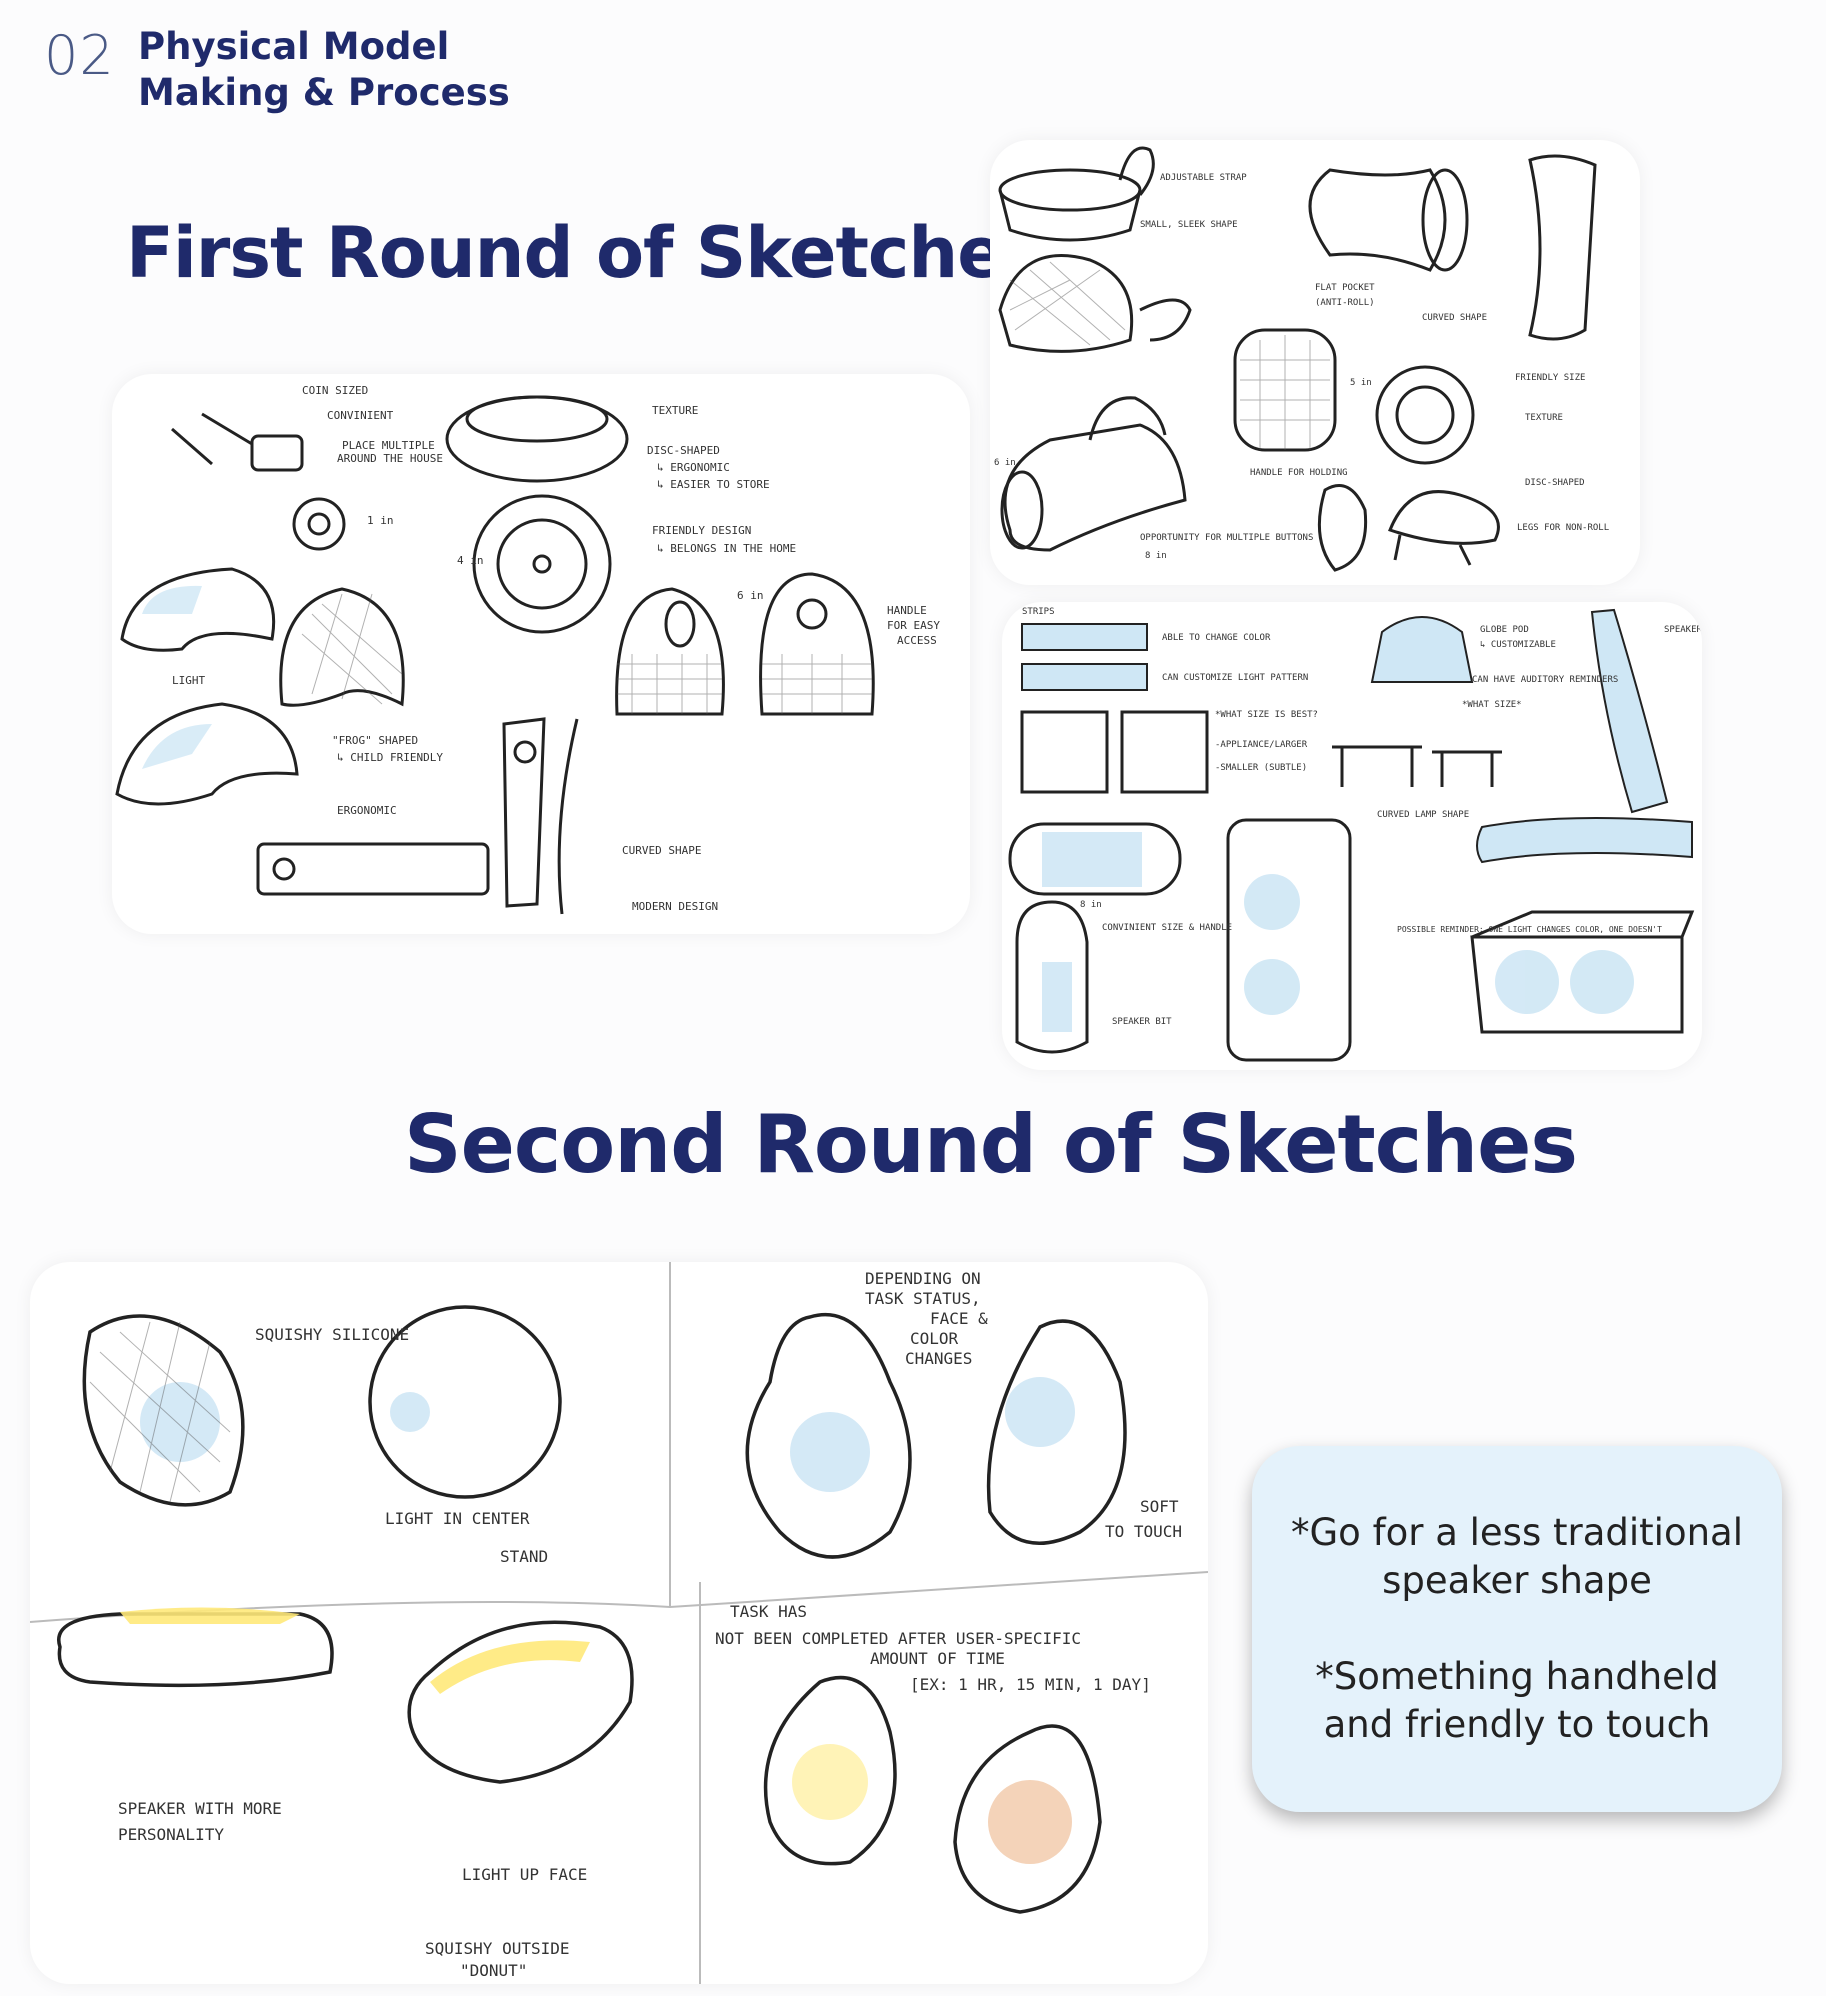 The width and height of the screenshot is (1826, 1996). Describe the element at coordinates (1189, 225) in the screenshot. I see `label-small-sleek: SMALL, SLEEK SHAPE` at that location.